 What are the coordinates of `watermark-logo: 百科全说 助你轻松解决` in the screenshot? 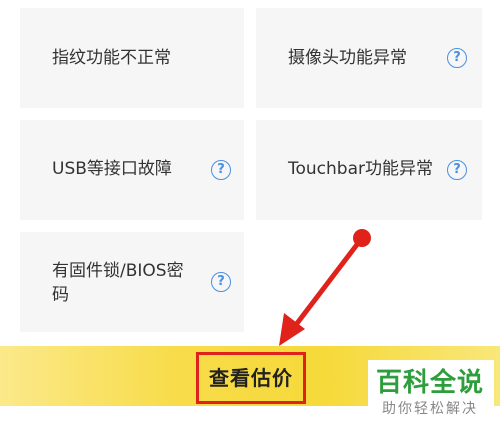 It's located at (431, 391).